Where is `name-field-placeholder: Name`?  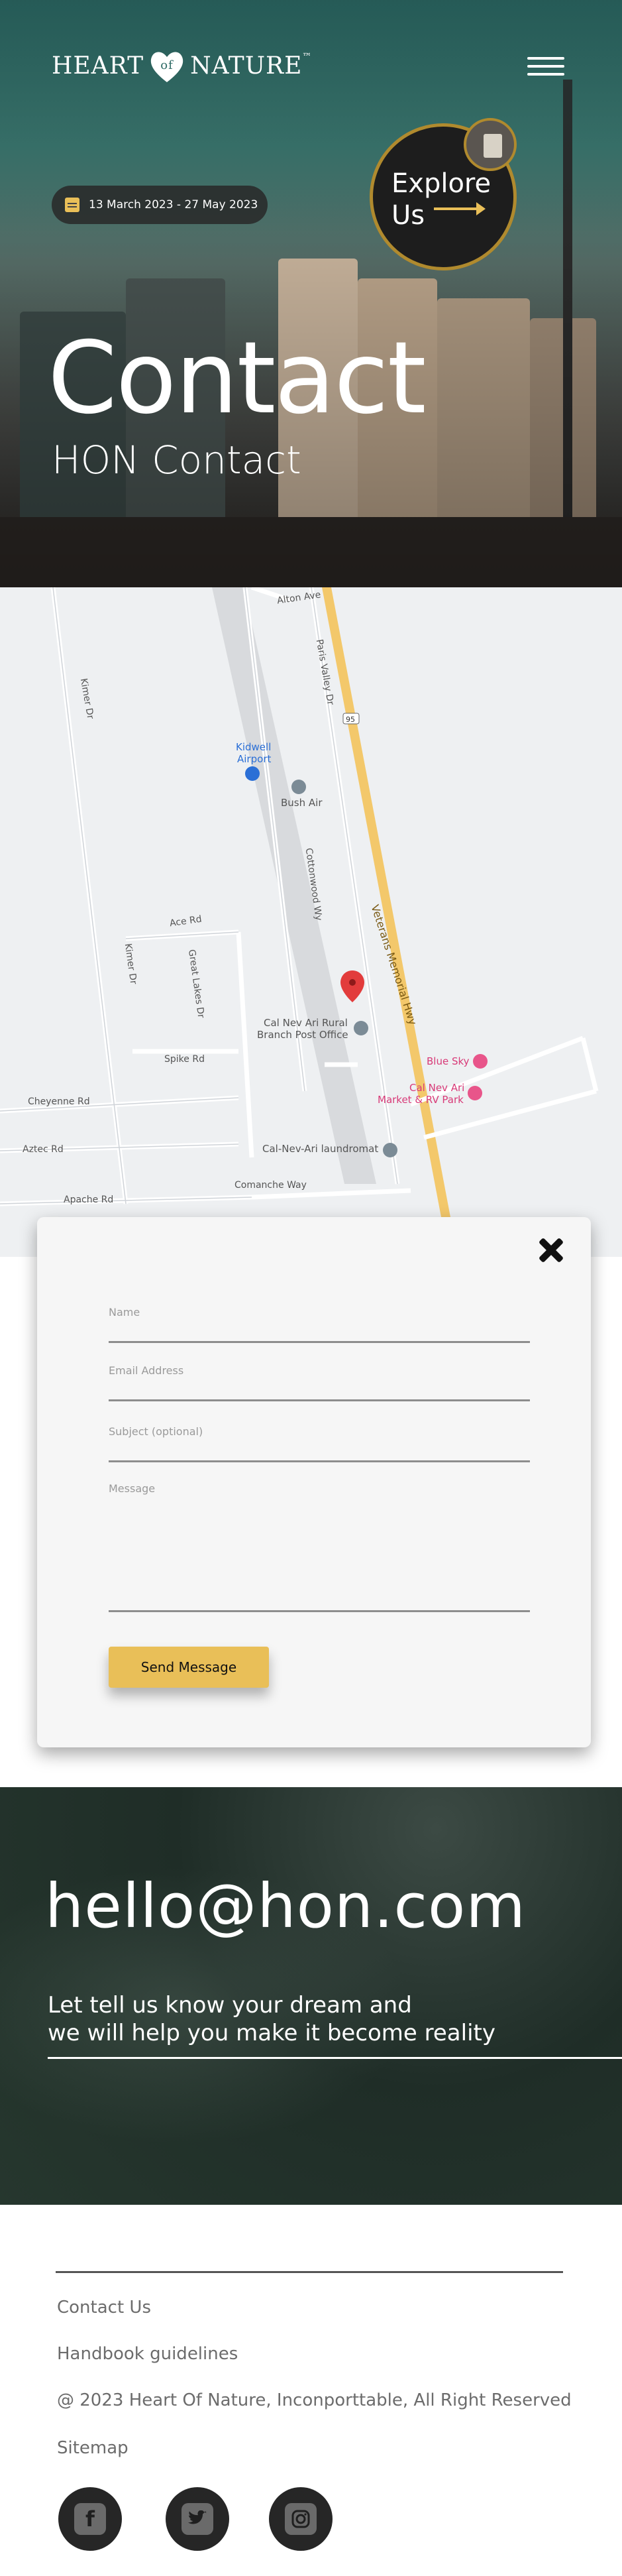
name-field-placeholder: Name is located at coordinates (124, 1312).